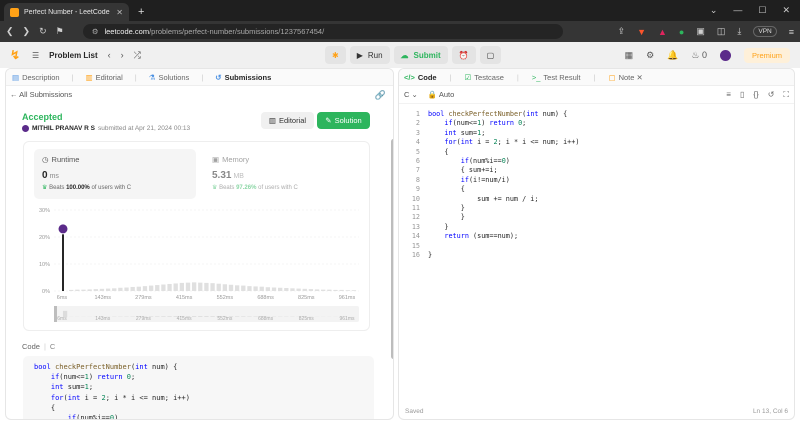  I want to click on minimize-icon: —, so click(737, 10).